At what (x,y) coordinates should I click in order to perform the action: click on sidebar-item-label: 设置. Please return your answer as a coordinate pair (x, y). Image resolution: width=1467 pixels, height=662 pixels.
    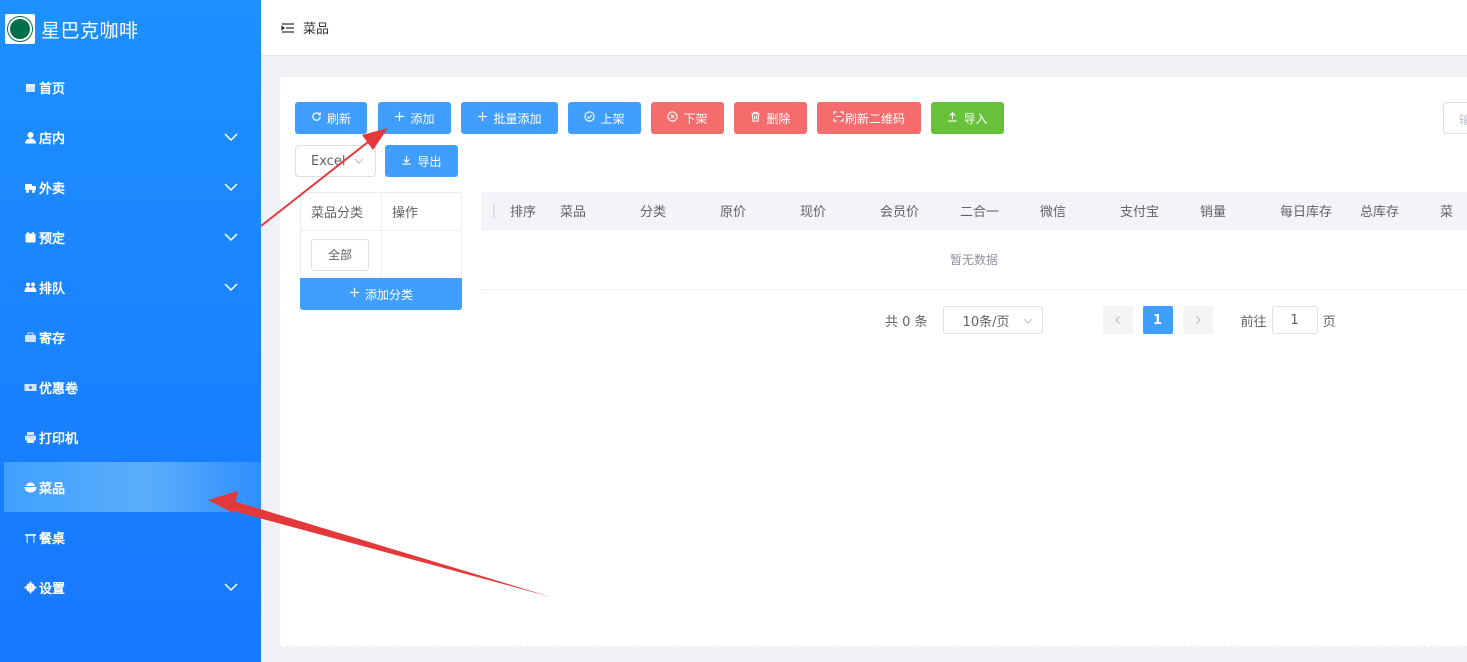
    Looking at the image, I should click on (52, 589).